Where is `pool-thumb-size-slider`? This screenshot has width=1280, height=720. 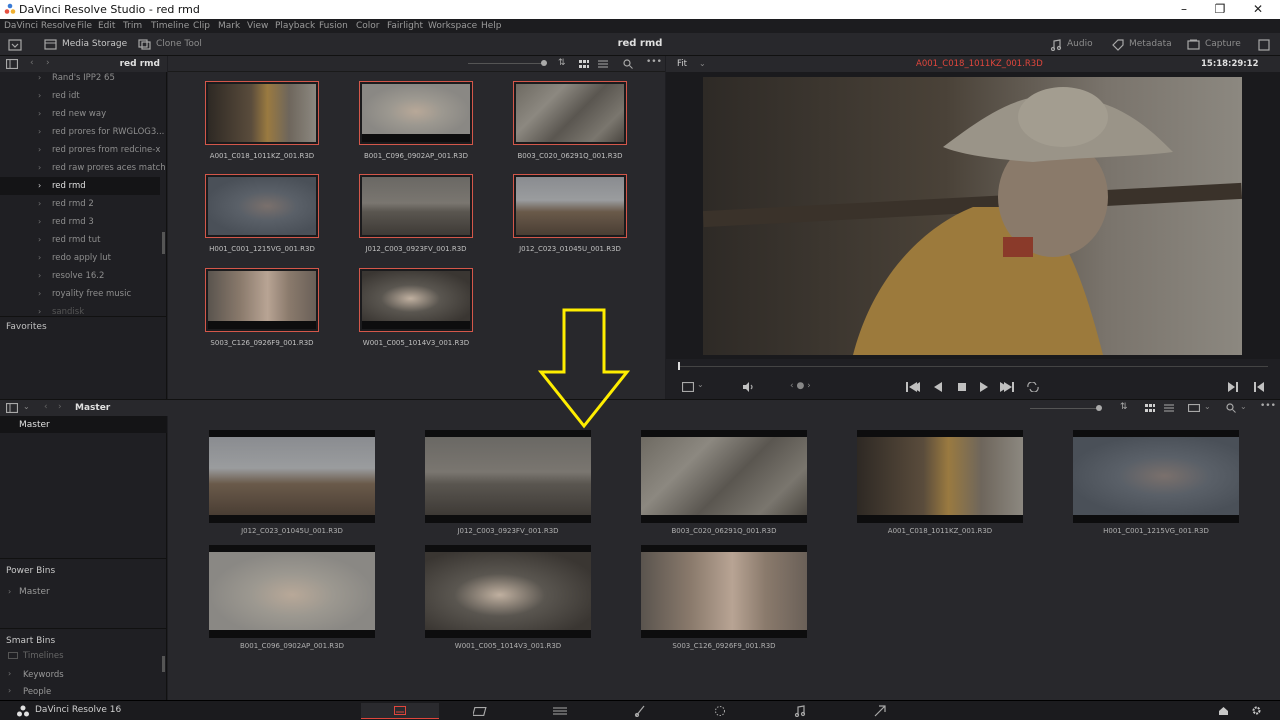 pool-thumb-size-slider is located at coordinates (1064, 408).